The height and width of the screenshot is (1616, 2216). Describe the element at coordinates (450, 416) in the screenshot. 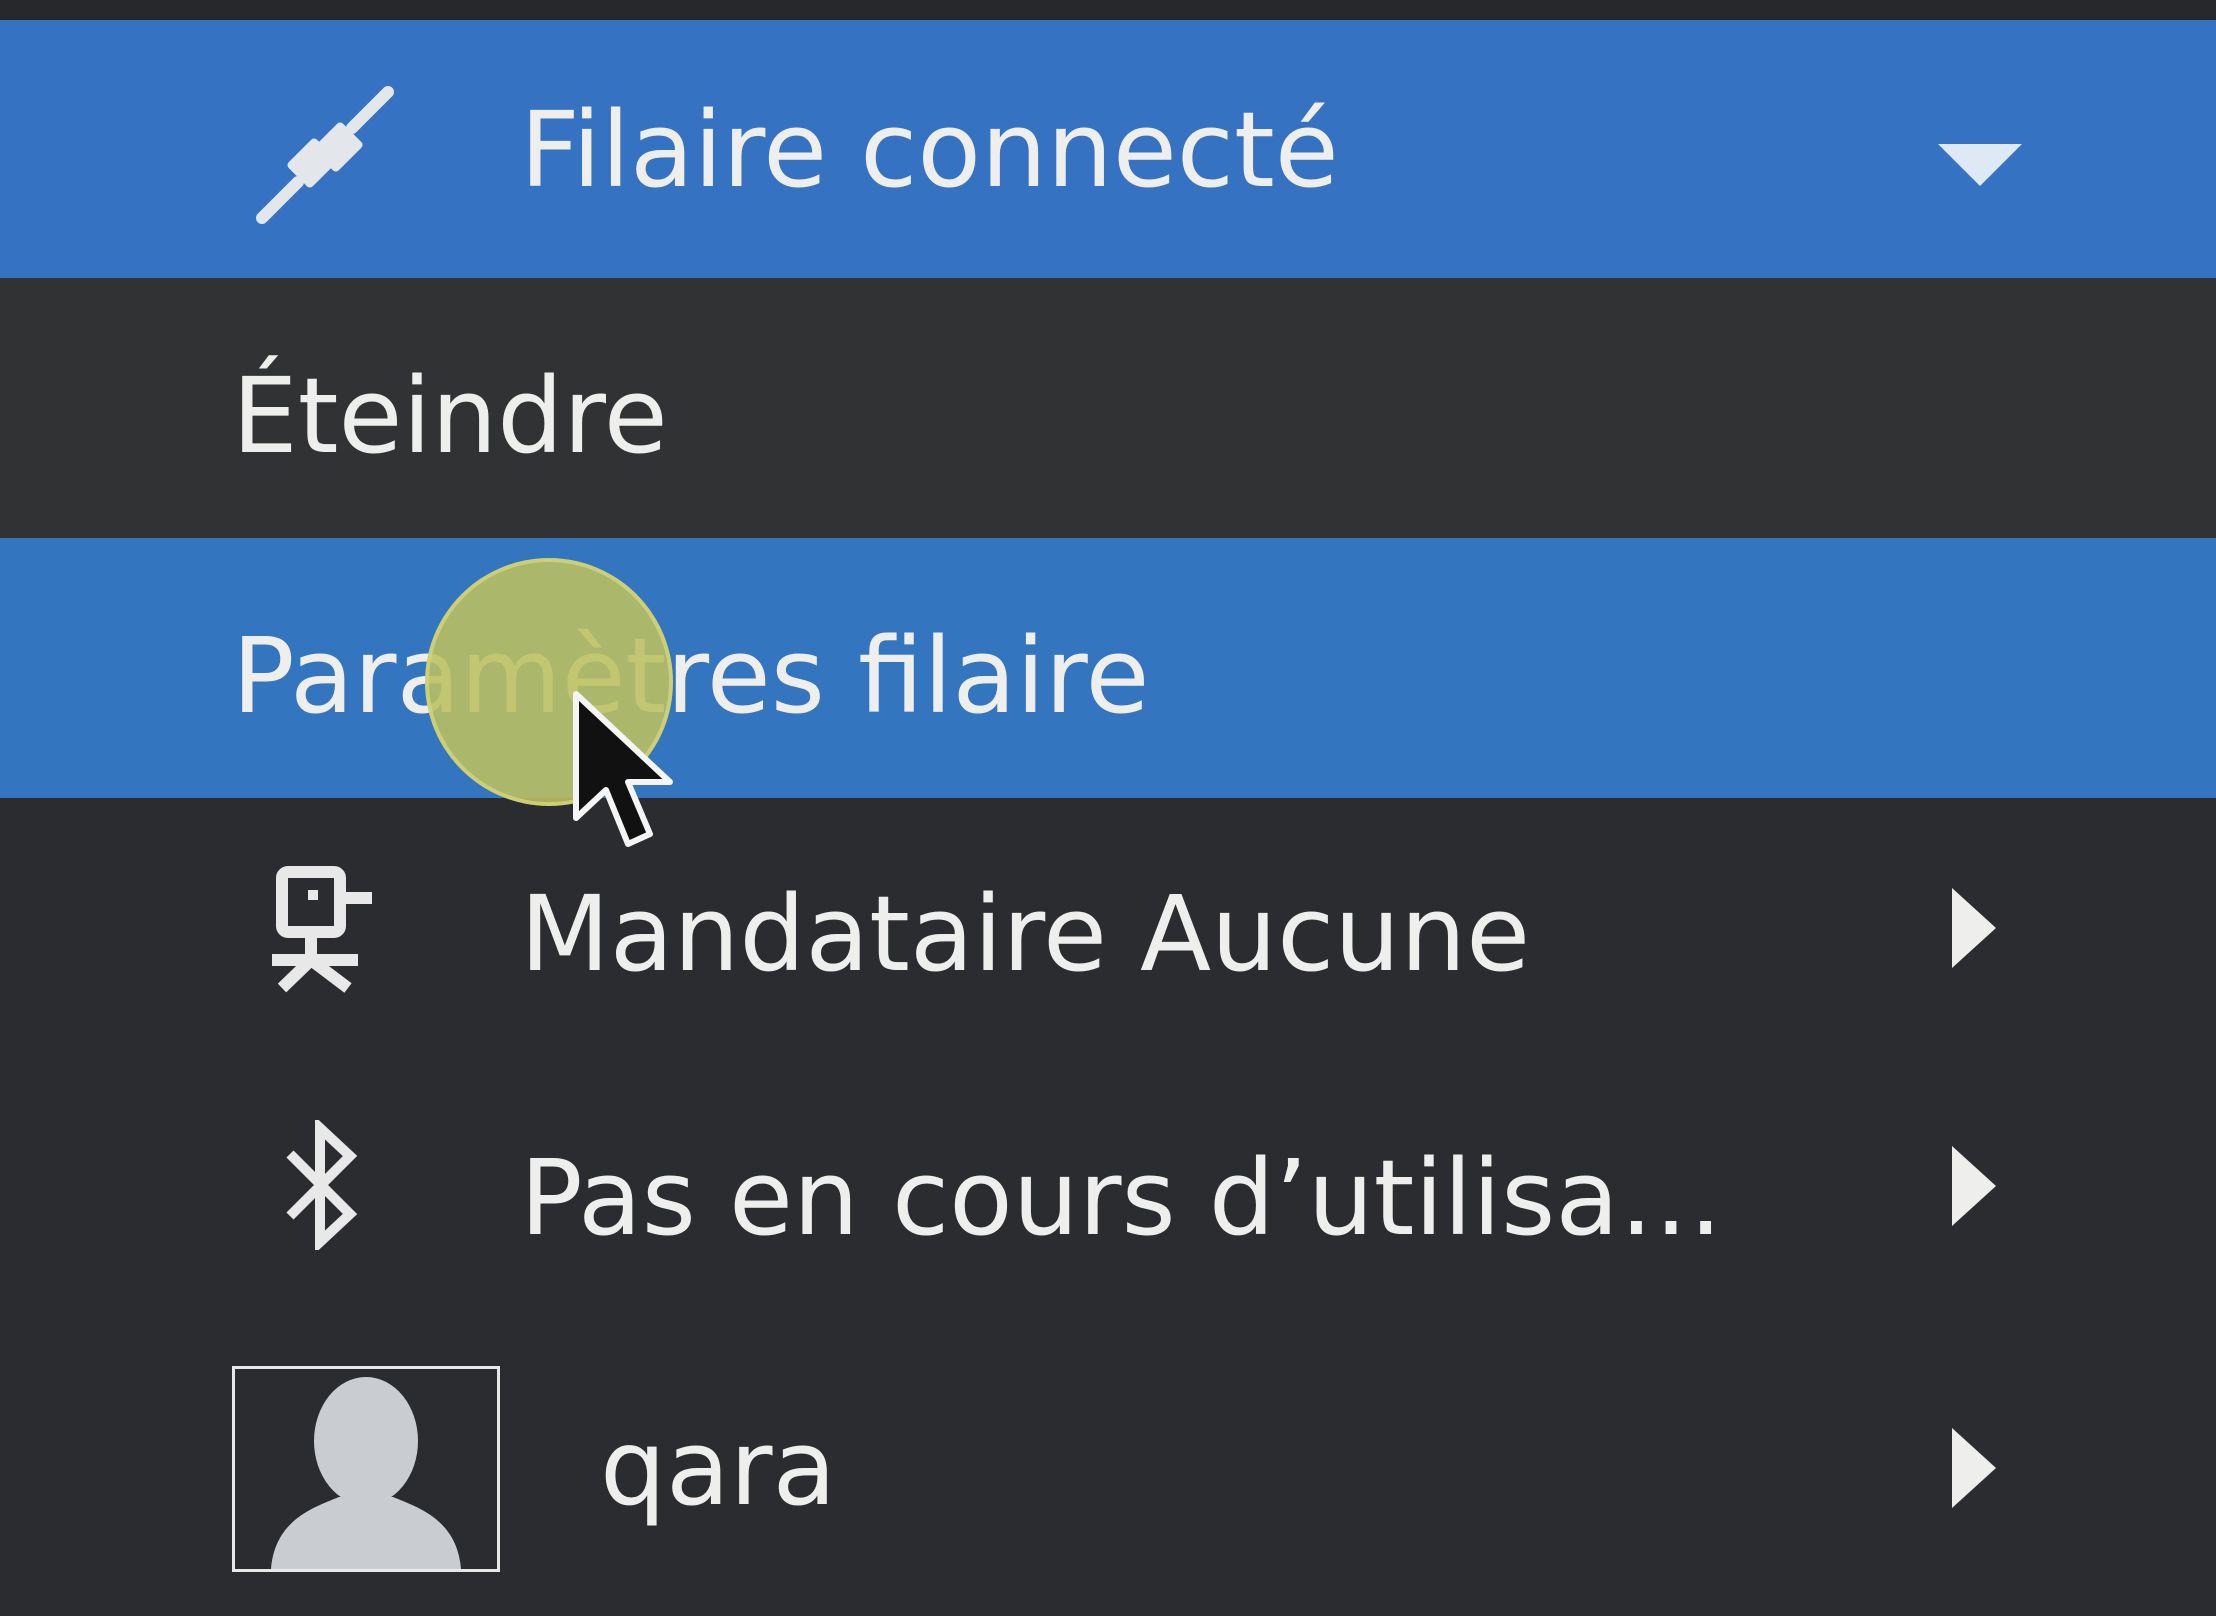

I see `turn-off-label: Éteindre` at that location.